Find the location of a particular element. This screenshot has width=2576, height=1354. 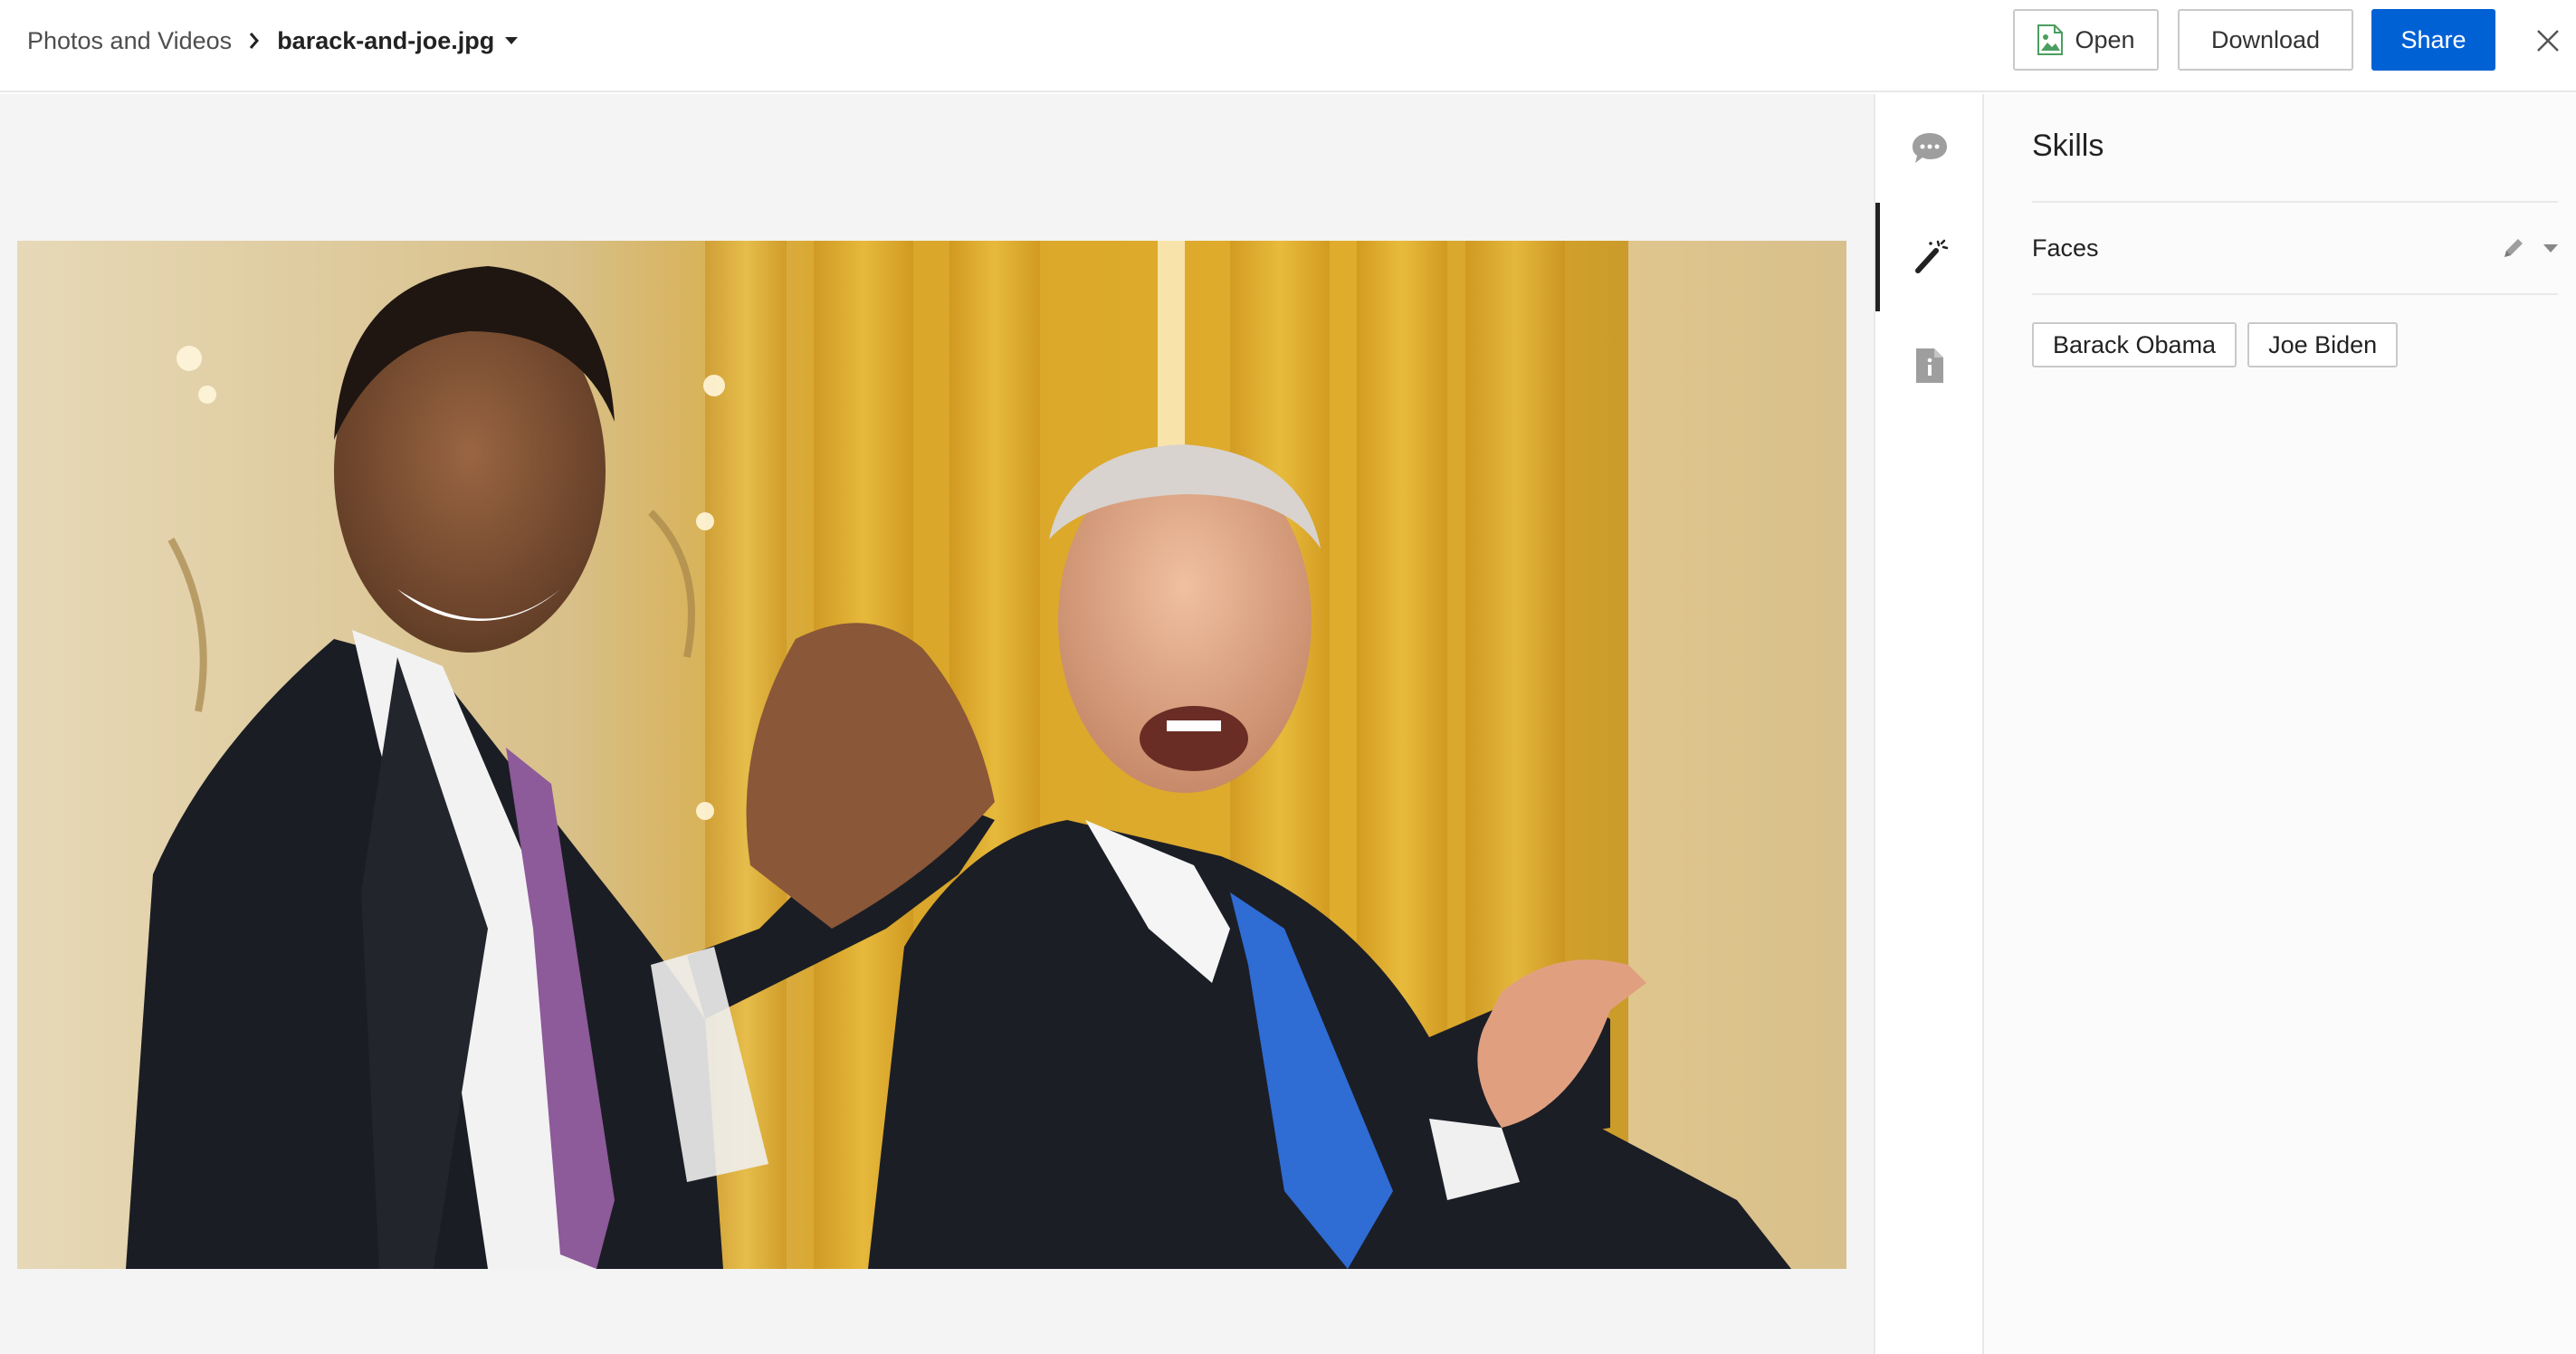

comment-icon is located at coordinates (1930, 148).